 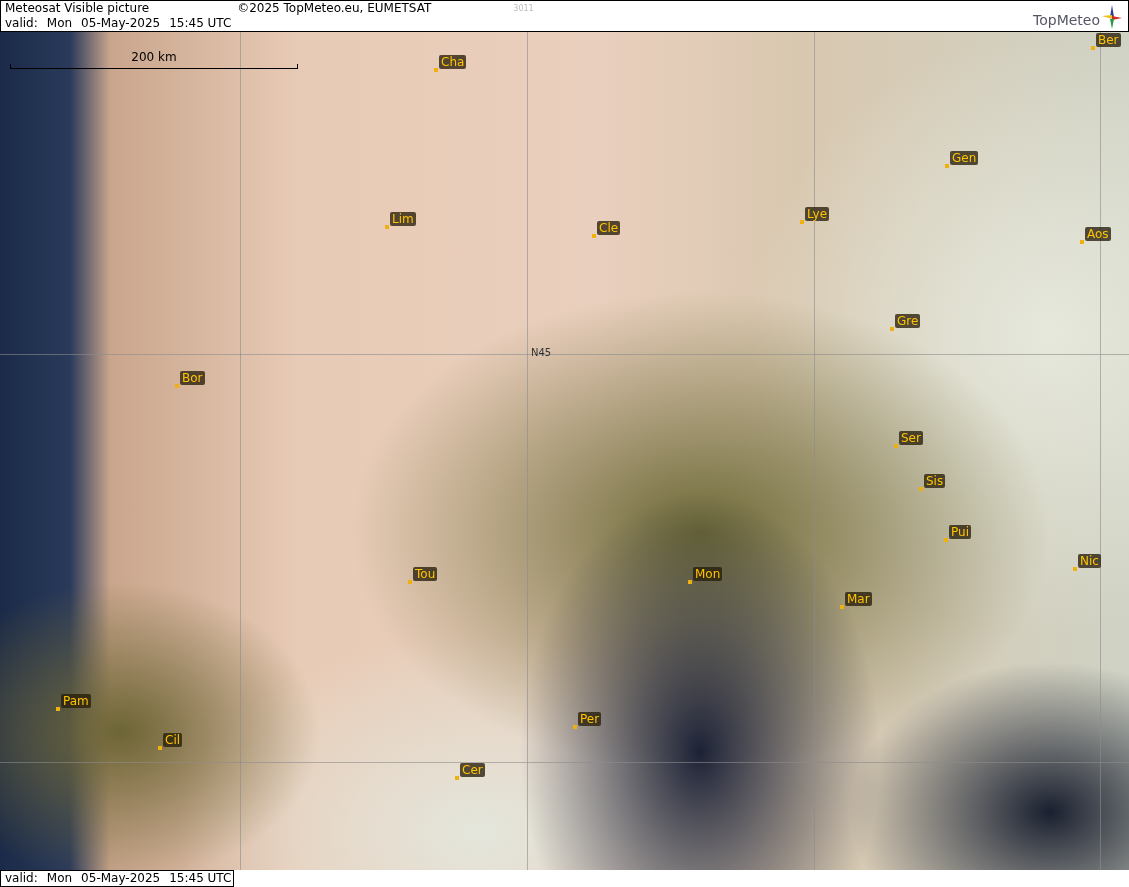 I want to click on city-label: Pui, so click(x=960, y=532).